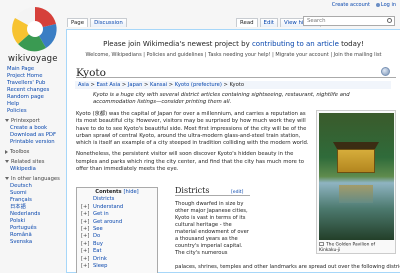 This screenshot has height=273, width=400. What do you see at coordinates (237, 192) in the screenshot?
I see `districts-edit-link: [edit]` at bounding box center [237, 192].